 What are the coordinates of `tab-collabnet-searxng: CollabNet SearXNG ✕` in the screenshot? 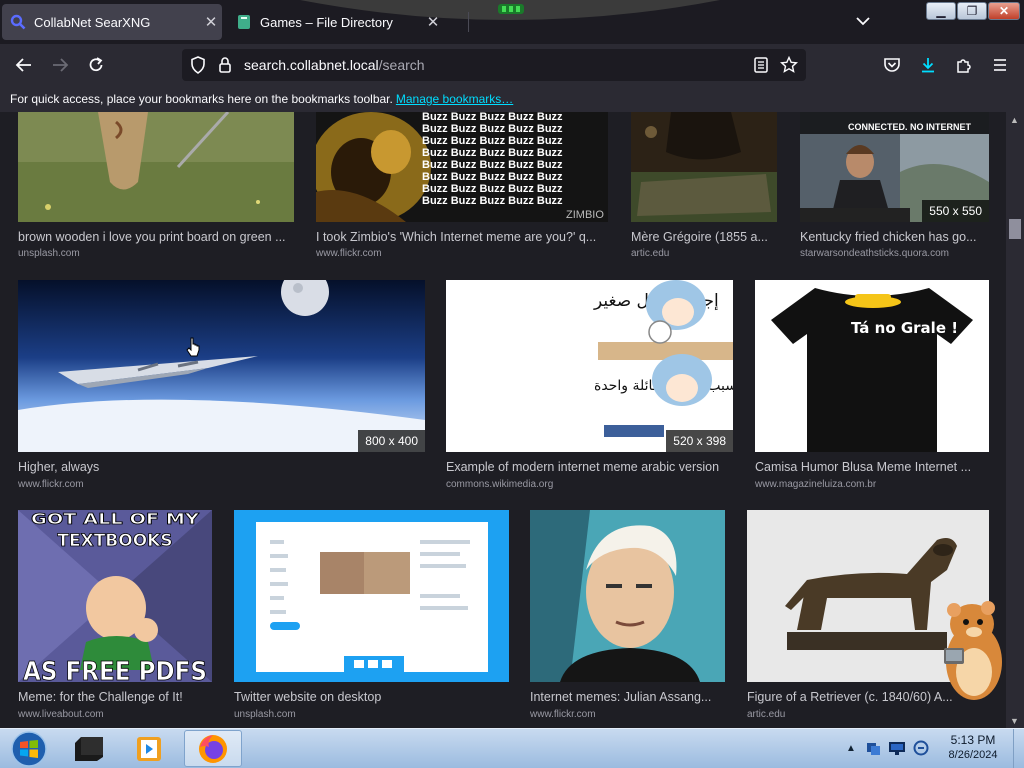 It's located at (112, 22).